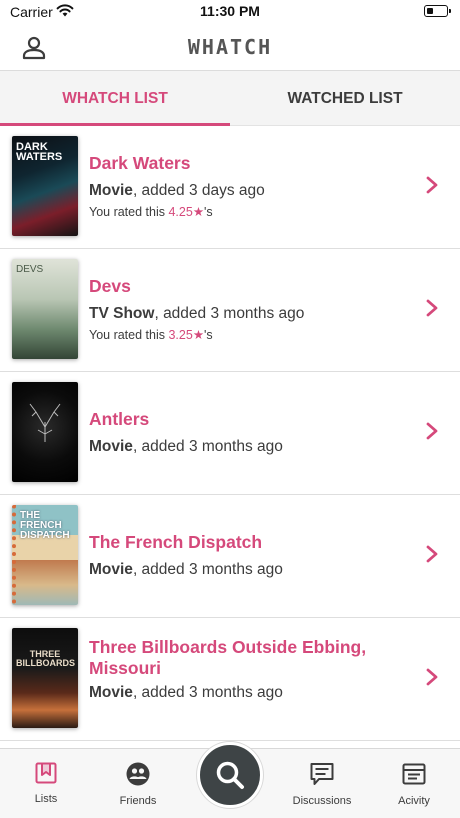  What do you see at coordinates (414, 774) in the screenshot?
I see `activity-icon` at bounding box center [414, 774].